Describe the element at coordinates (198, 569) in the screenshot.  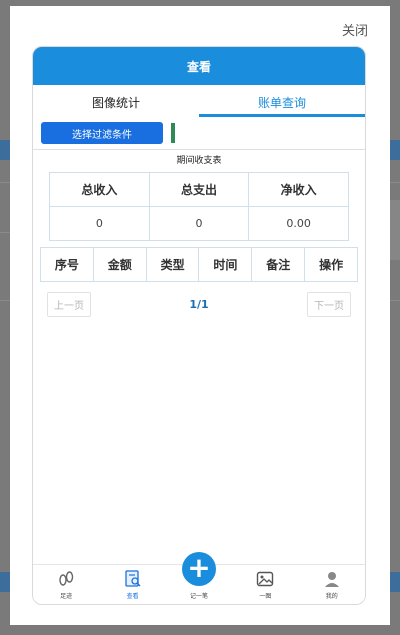
I see `plus-icon: +` at that location.